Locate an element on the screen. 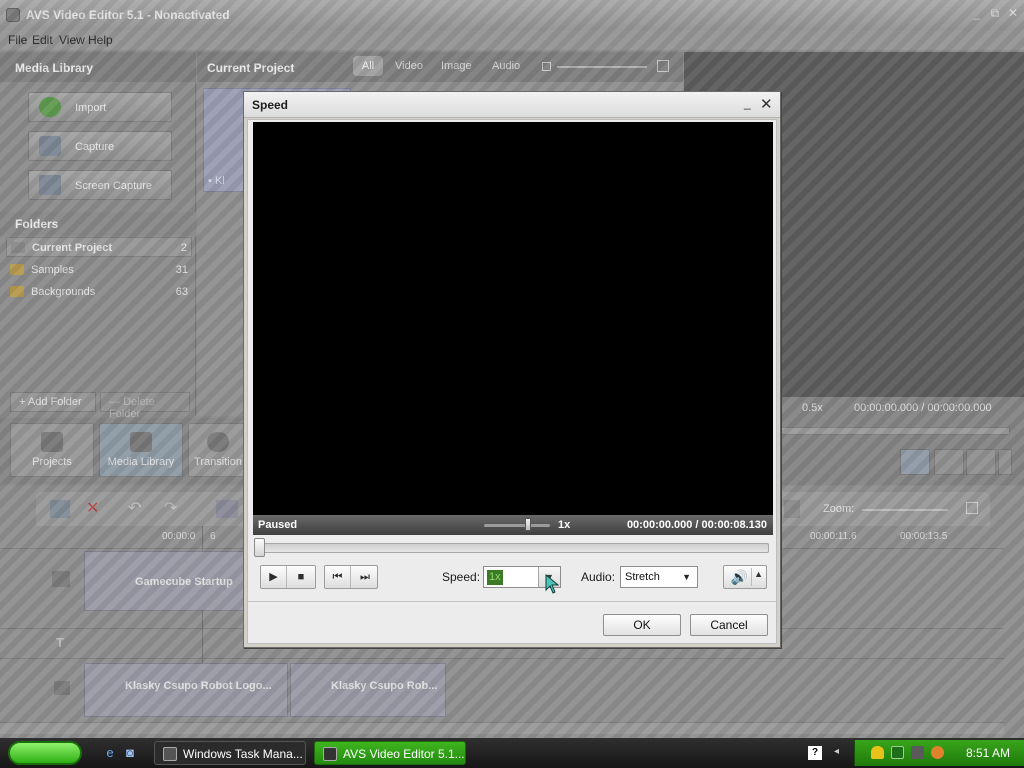 Image resolution: width=1024 pixels, height=768 pixels. filter-image: Image is located at coordinates (456, 66).